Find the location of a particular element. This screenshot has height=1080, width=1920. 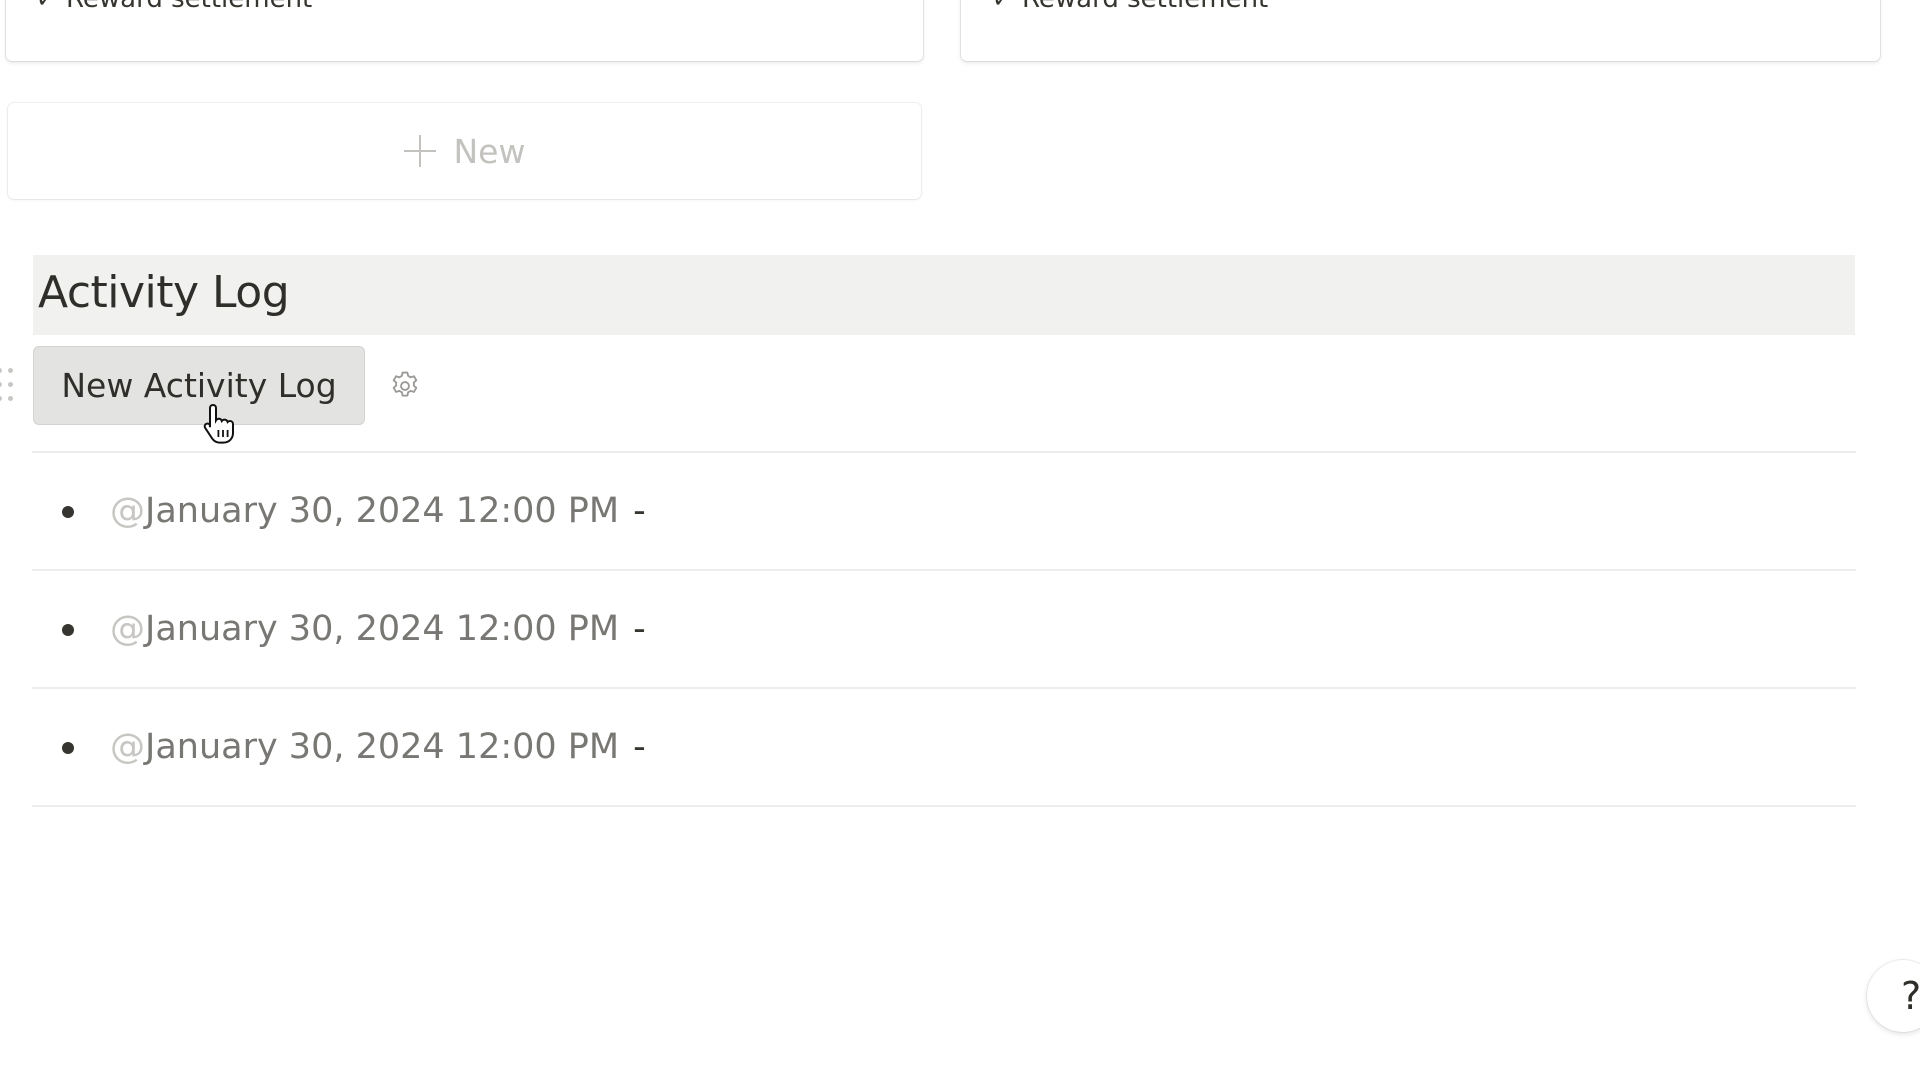

question-icon: ? is located at coordinates (1910, 996).